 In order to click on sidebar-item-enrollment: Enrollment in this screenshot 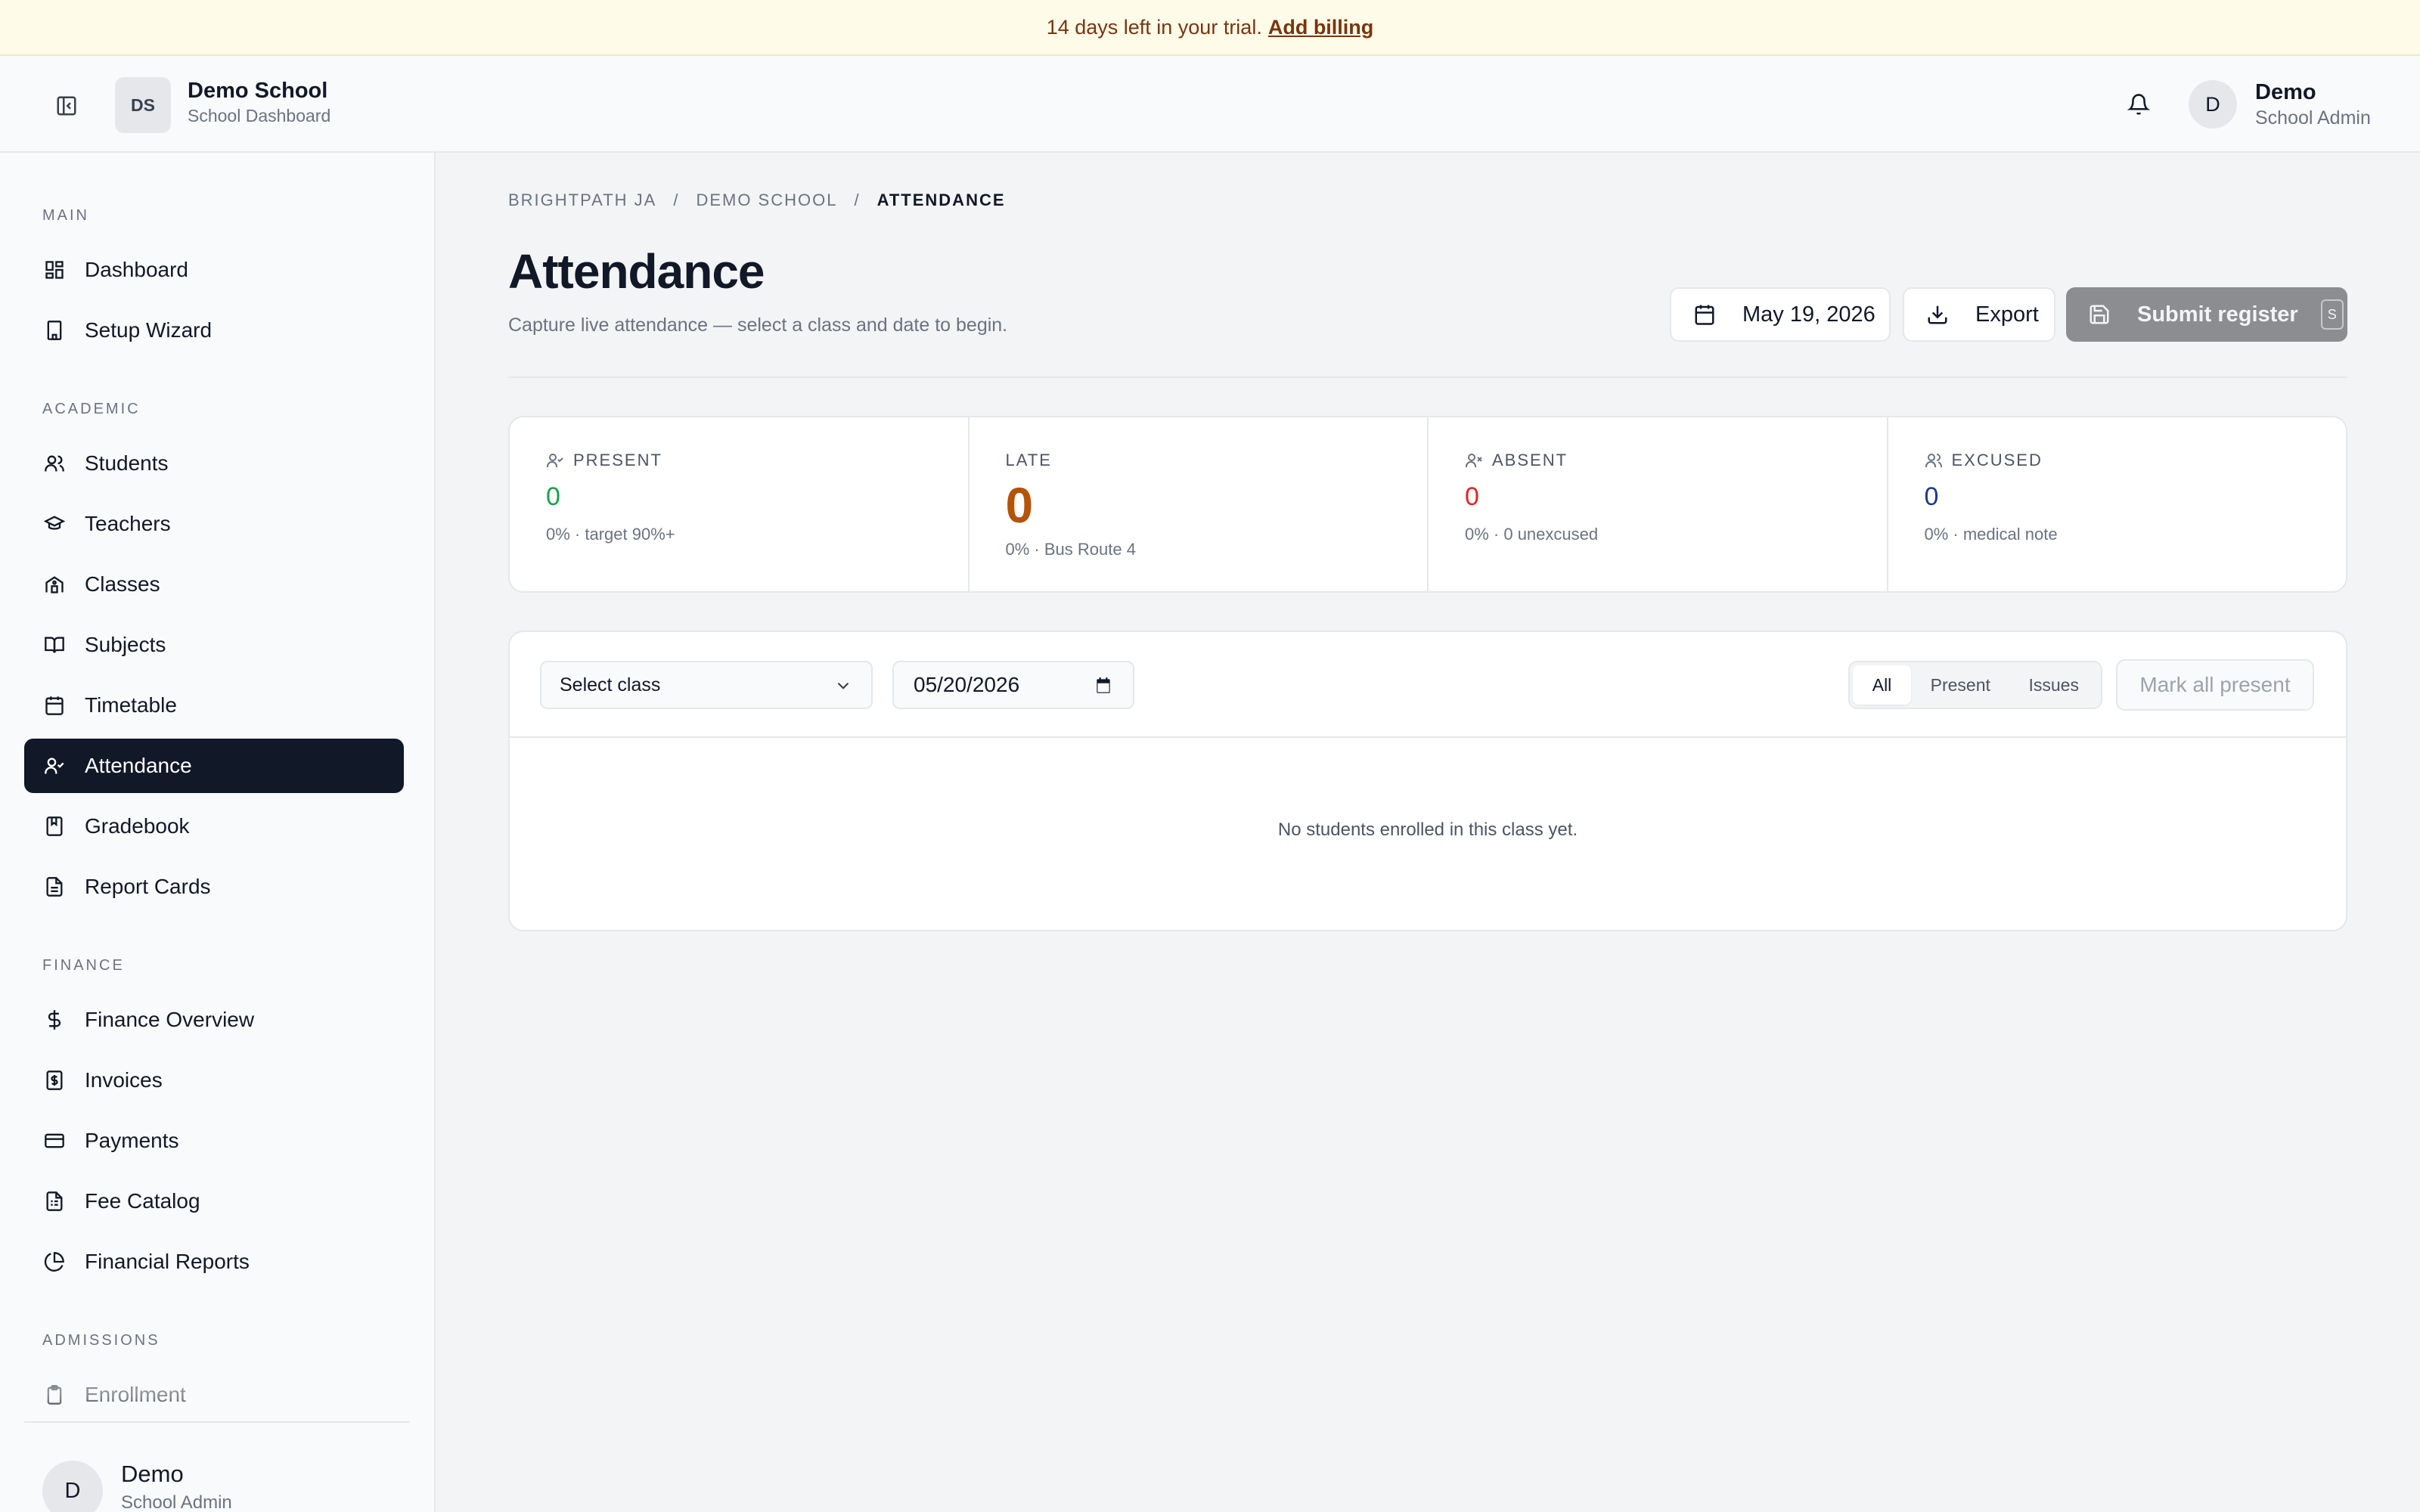, I will do `click(214, 1395)`.